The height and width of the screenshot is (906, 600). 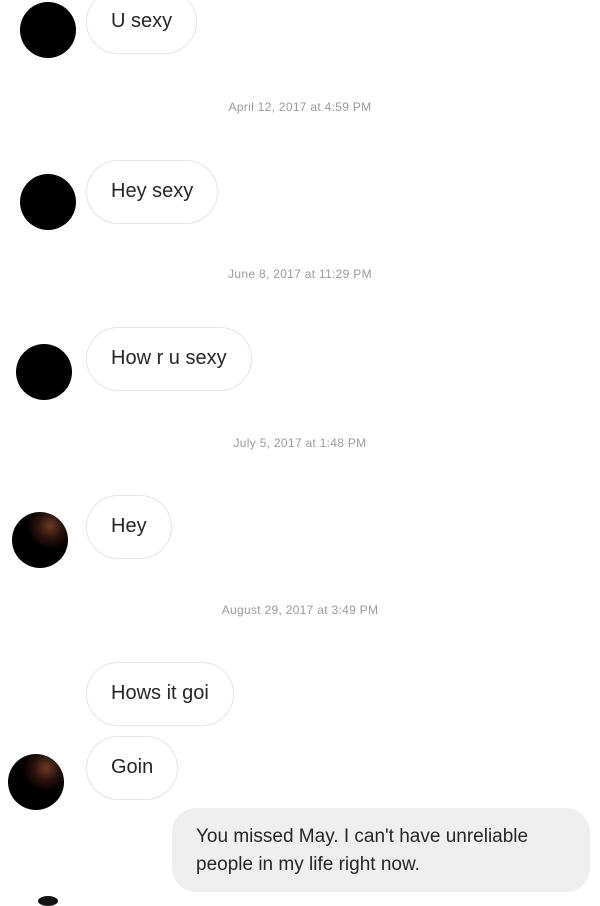 I want to click on message-text: Hey, so click(x=129, y=526).